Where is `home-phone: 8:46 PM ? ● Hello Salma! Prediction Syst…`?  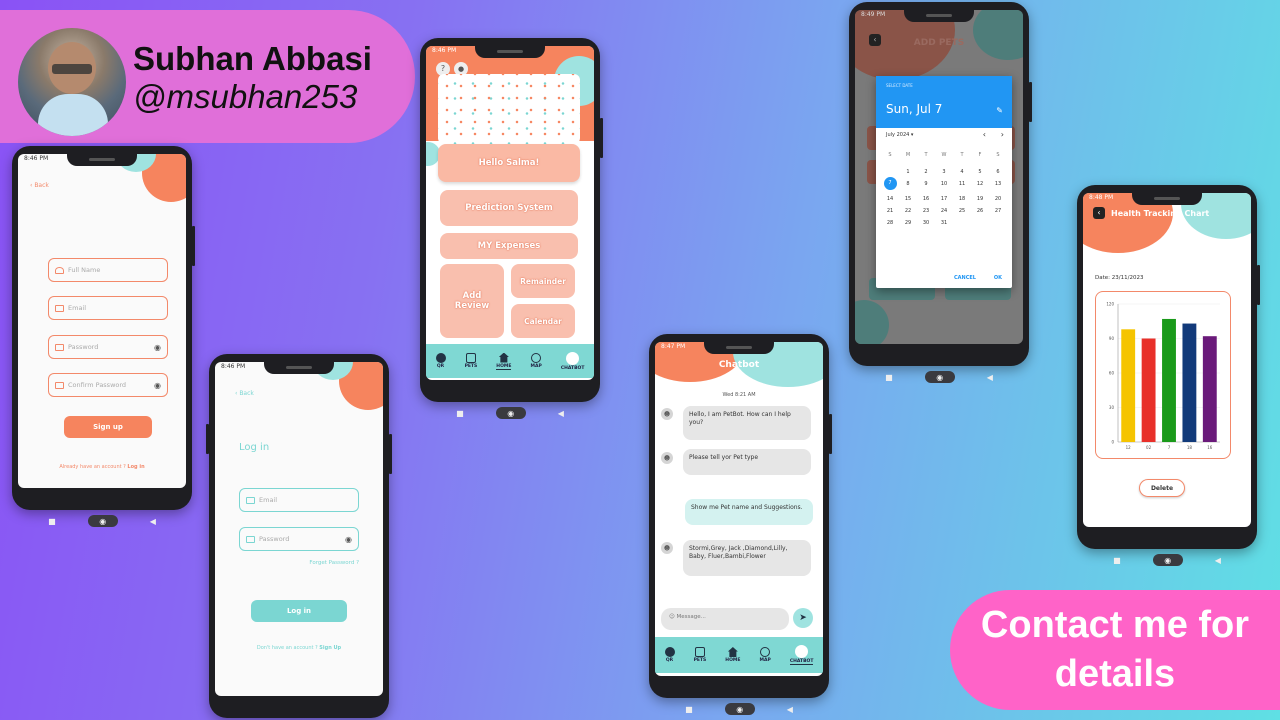 home-phone: 8:46 PM ? ● Hello Salma! Prediction Syst… is located at coordinates (511, 228).